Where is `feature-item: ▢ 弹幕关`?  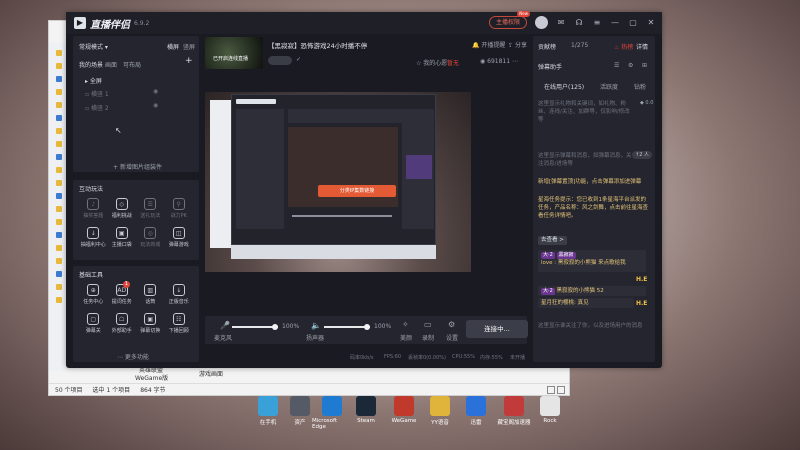 feature-item: ▢ 弹幕关 is located at coordinates (93, 323).